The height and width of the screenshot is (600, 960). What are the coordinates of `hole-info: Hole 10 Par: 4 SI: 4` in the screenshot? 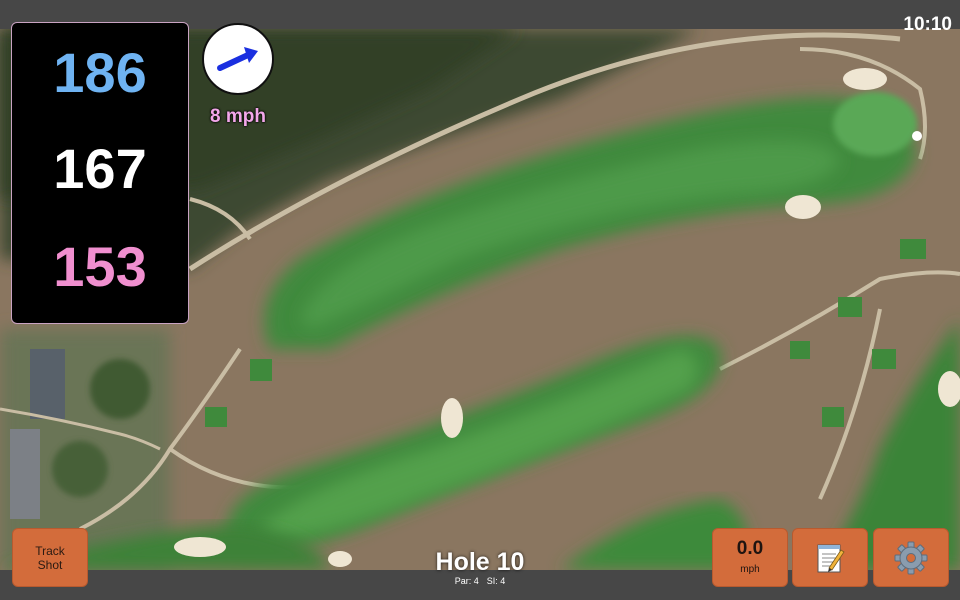 It's located at (480, 568).